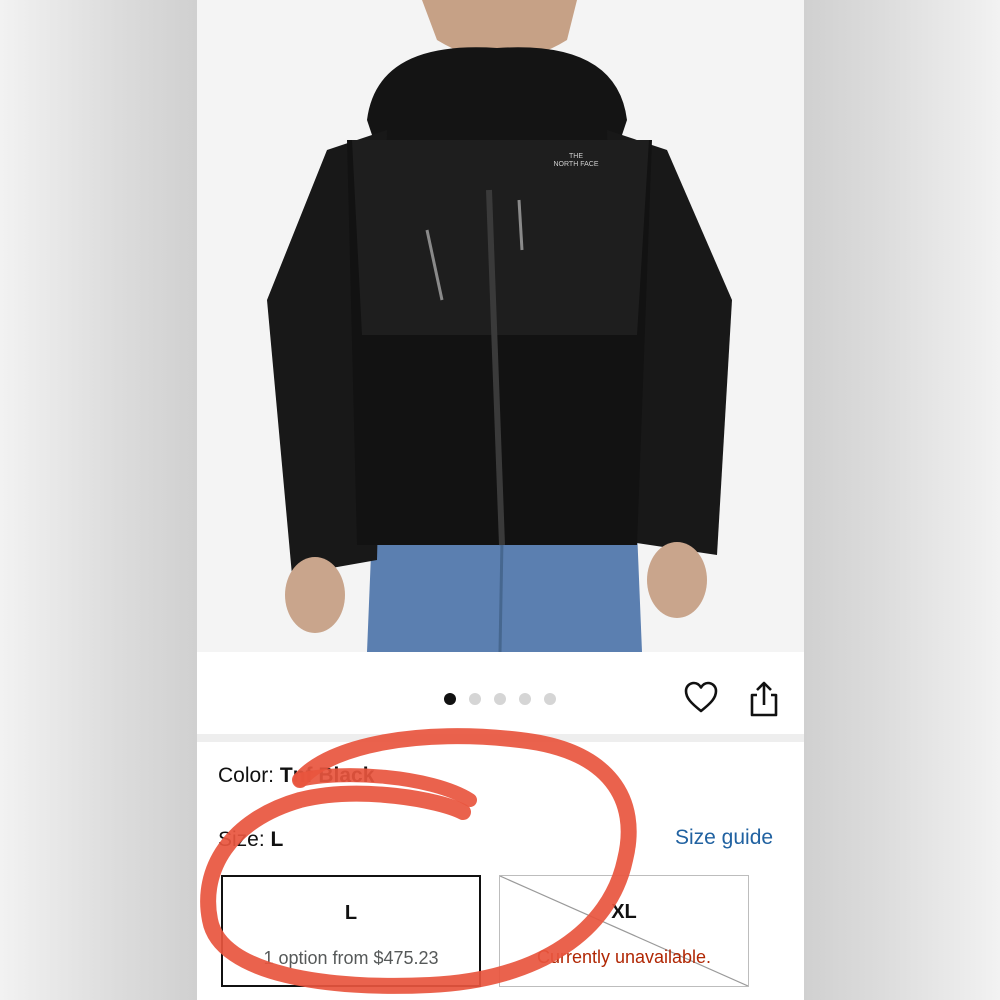  I want to click on color-label: Color:, so click(246, 775).